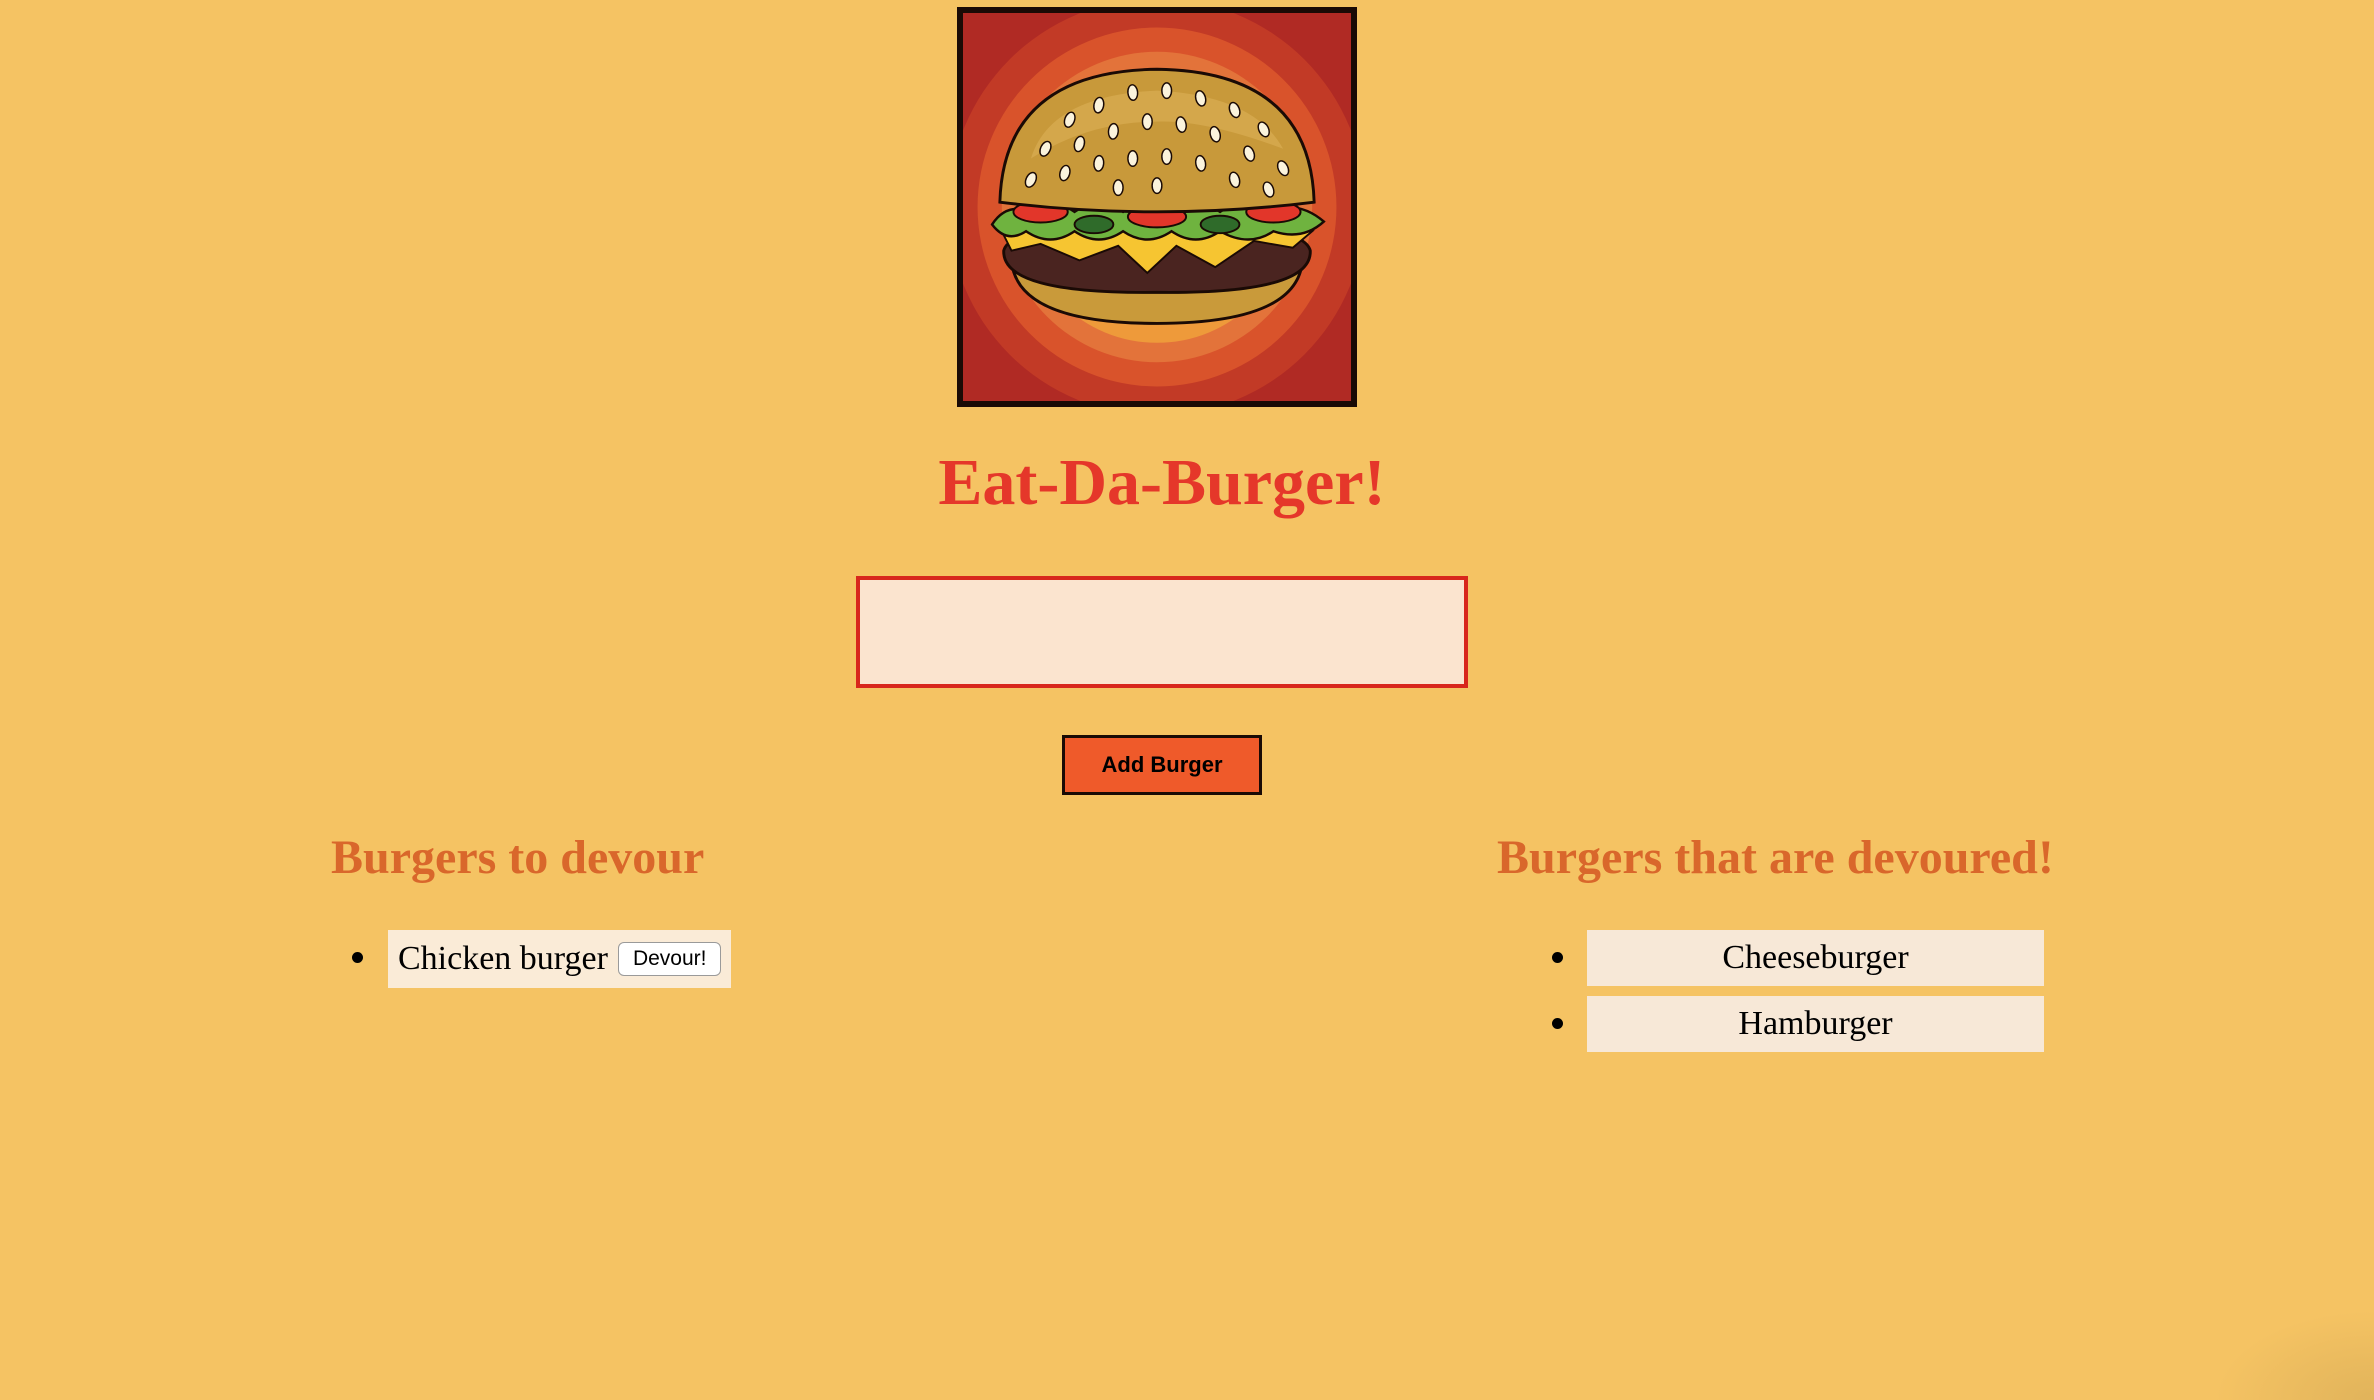 The image size is (2374, 1400). I want to click on to-devour-heading: Burgers to devour, so click(518, 857).